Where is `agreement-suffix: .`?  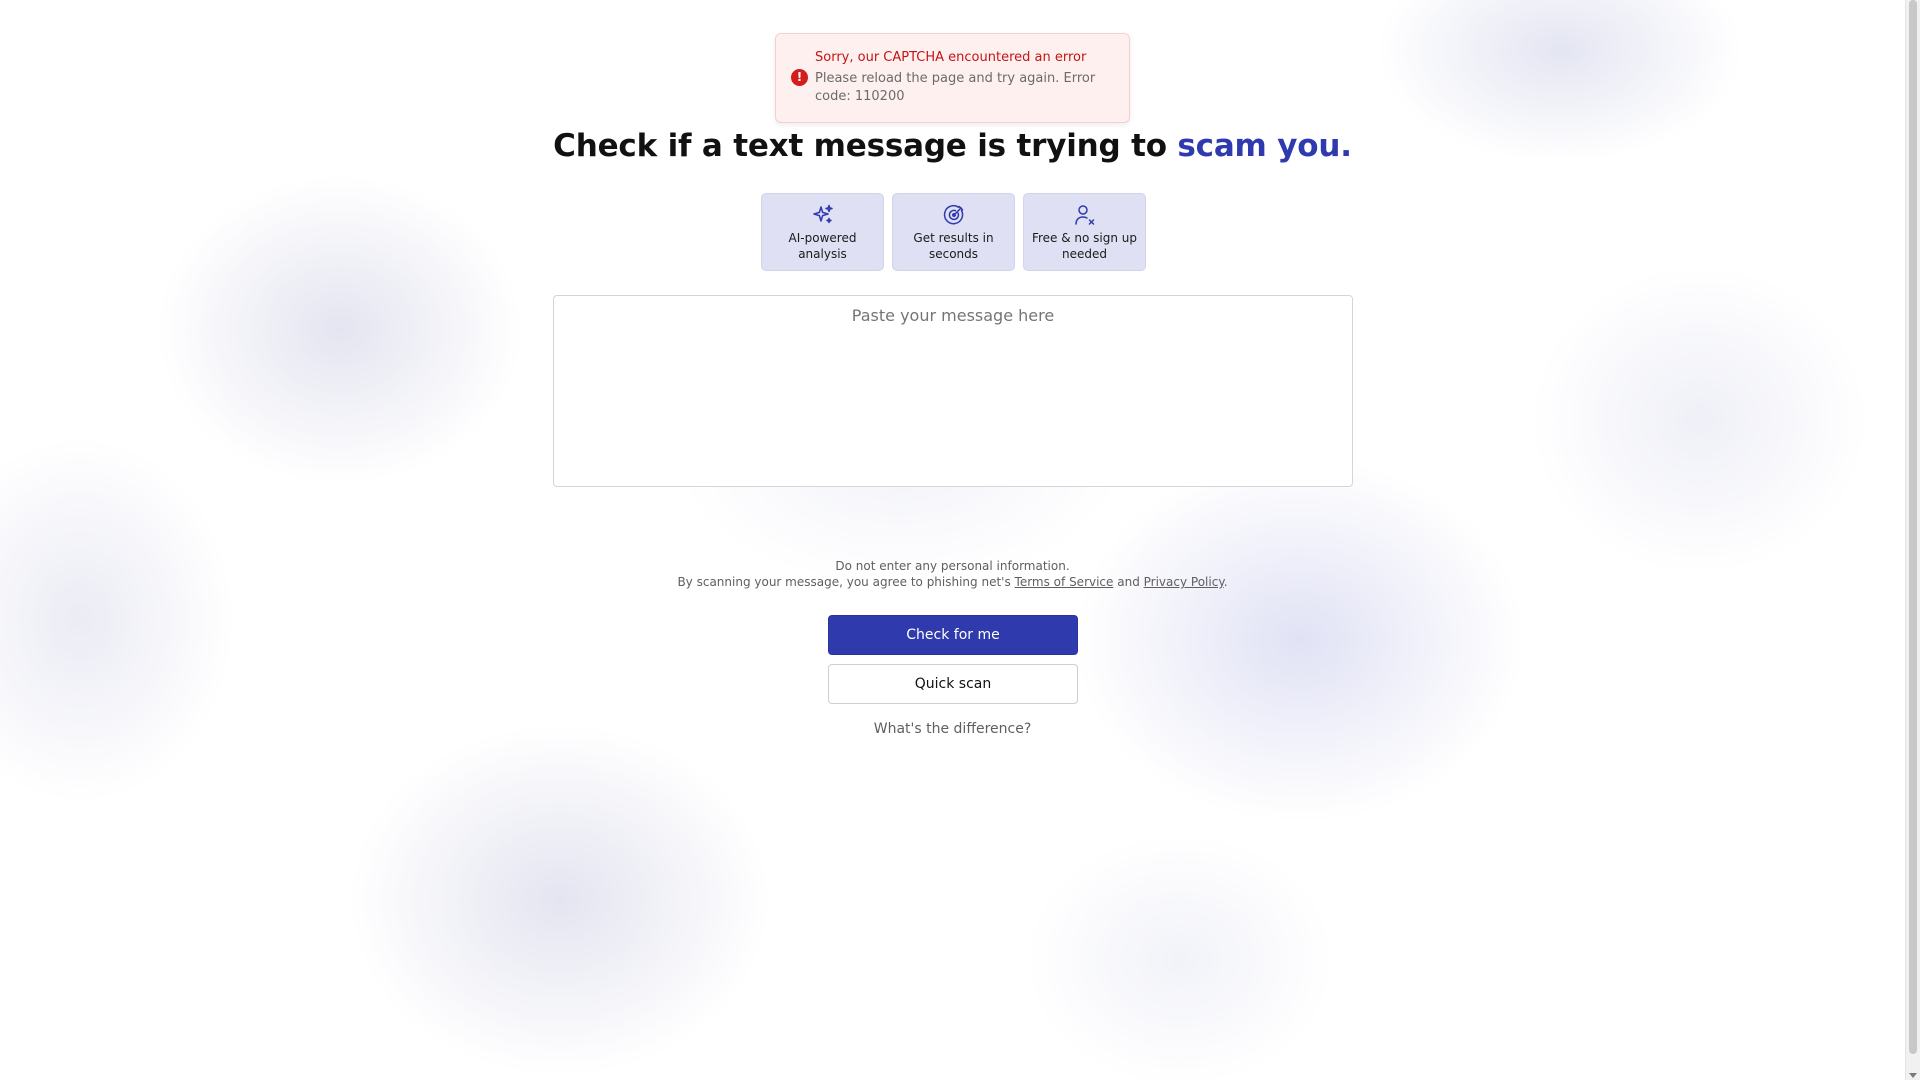
agreement-suffix: . is located at coordinates (1225, 582).